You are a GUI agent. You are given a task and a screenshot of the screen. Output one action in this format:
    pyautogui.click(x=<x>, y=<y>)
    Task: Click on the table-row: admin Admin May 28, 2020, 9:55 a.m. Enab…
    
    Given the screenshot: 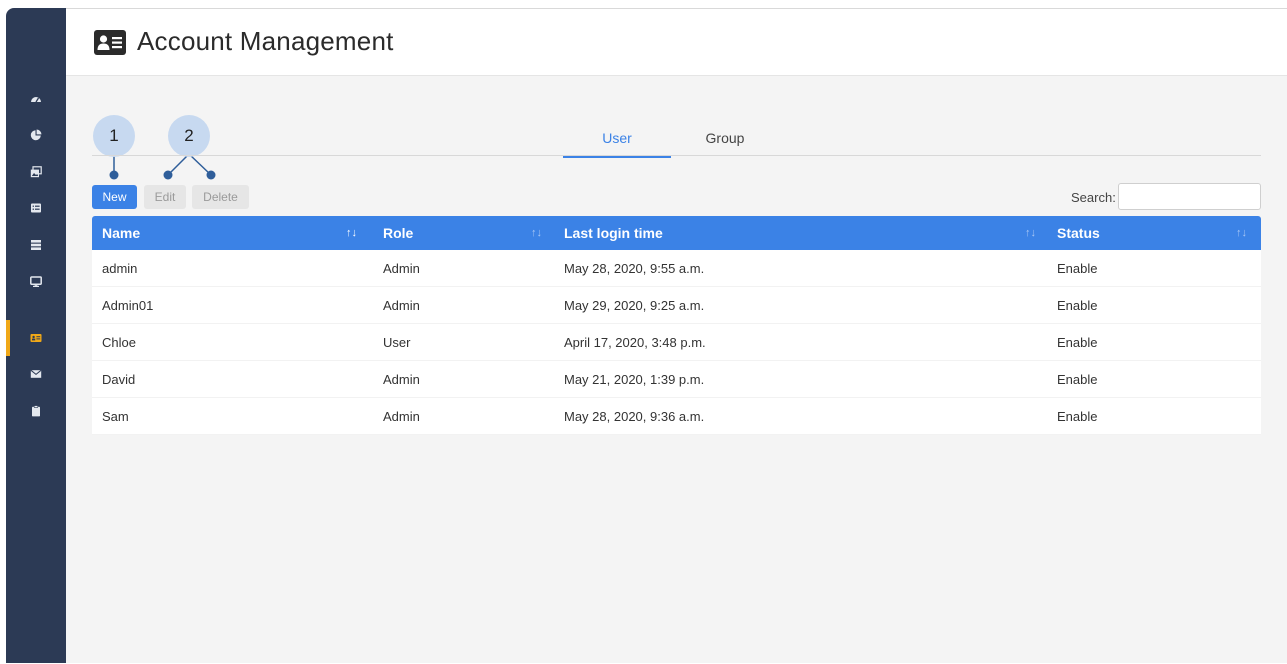 What is the action you would take?
    pyautogui.click(x=676, y=268)
    